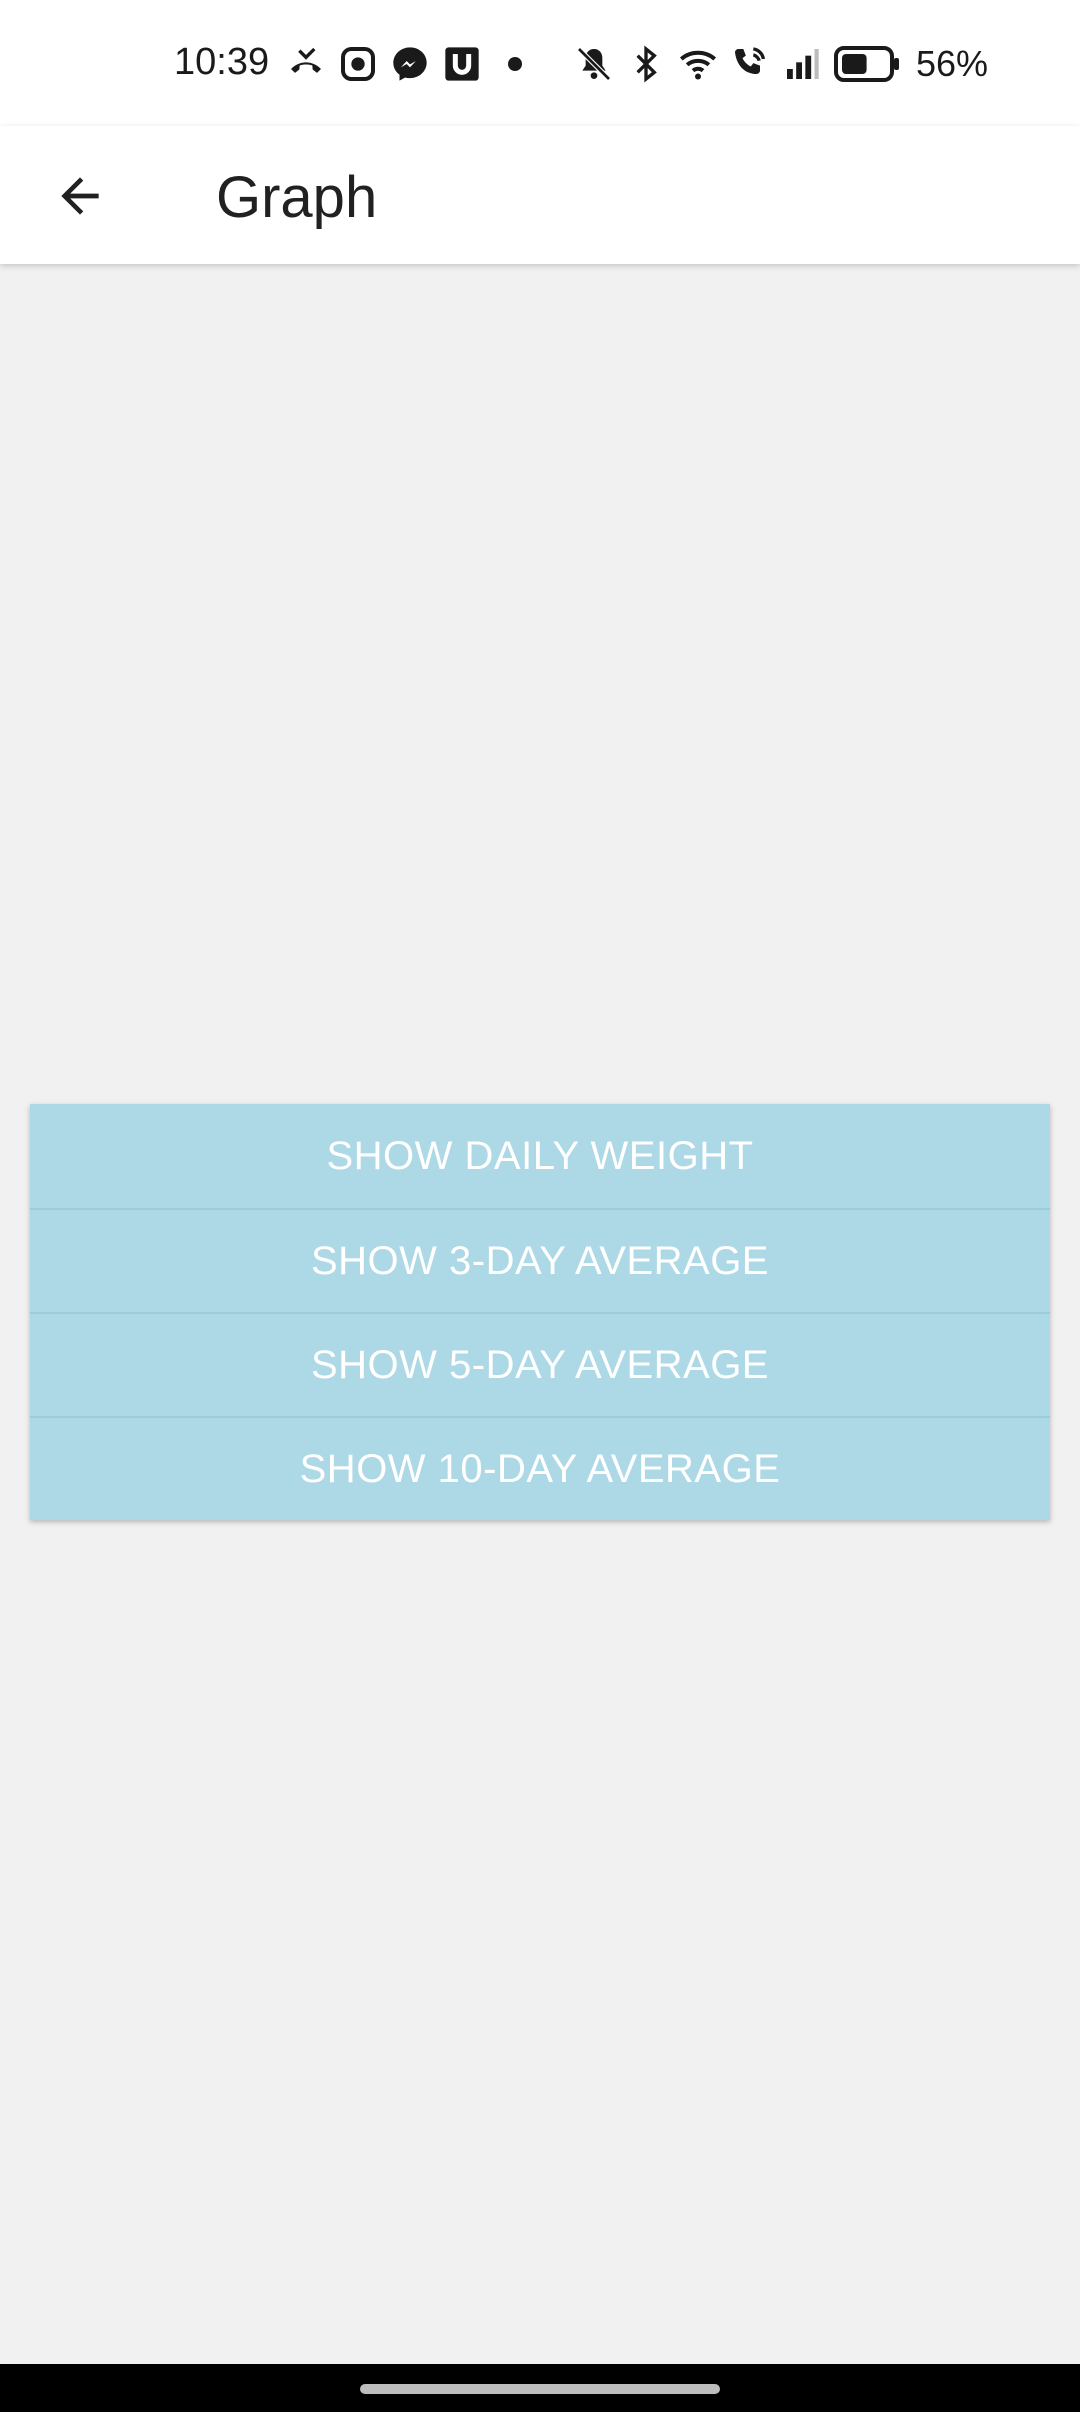 The width and height of the screenshot is (1080, 2412). What do you see at coordinates (540, 1260) in the screenshot?
I see `show-3-day-average-button: SHOW 3-DAY AVERAGE` at bounding box center [540, 1260].